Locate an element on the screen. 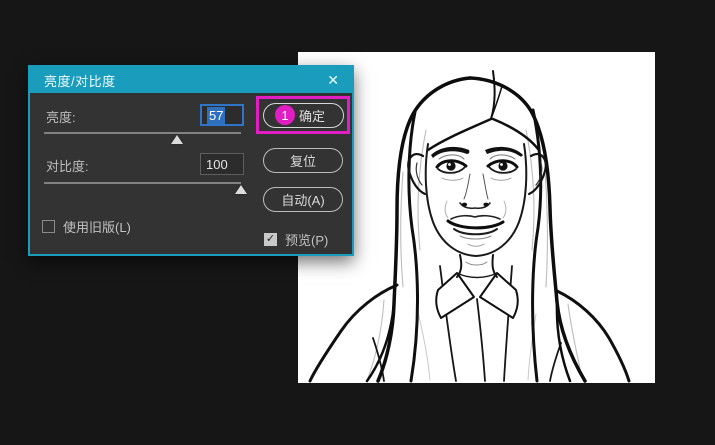 The width and height of the screenshot is (715, 445). auto-button: 自动(A) is located at coordinates (303, 199).